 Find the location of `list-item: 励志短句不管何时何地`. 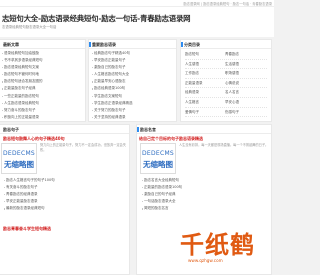

list-item: 励志短句不管何时何地 is located at coordinates (42, 74).